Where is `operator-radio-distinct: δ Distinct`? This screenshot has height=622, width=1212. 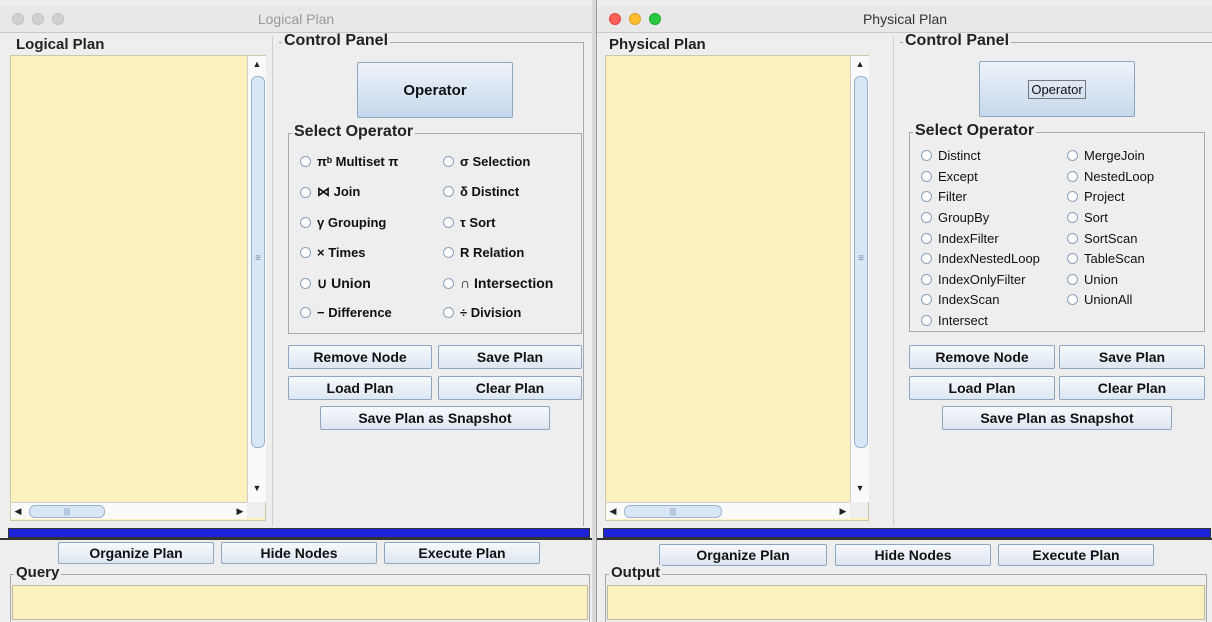 operator-radio-distinct: δ Distinct is located at coordinates (481, 191).